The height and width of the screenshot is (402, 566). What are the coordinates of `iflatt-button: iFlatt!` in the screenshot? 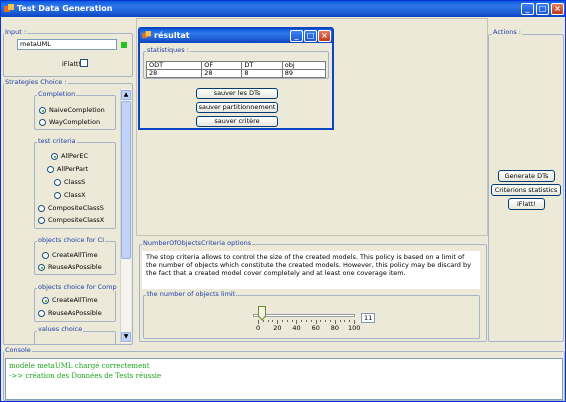 It's located at (526, 204).